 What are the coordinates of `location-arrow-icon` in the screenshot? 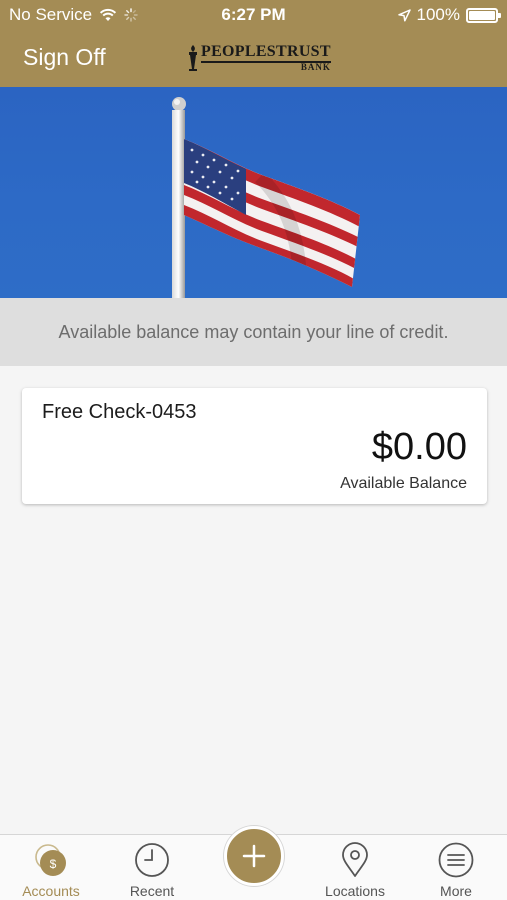 It's located at (404, 15).